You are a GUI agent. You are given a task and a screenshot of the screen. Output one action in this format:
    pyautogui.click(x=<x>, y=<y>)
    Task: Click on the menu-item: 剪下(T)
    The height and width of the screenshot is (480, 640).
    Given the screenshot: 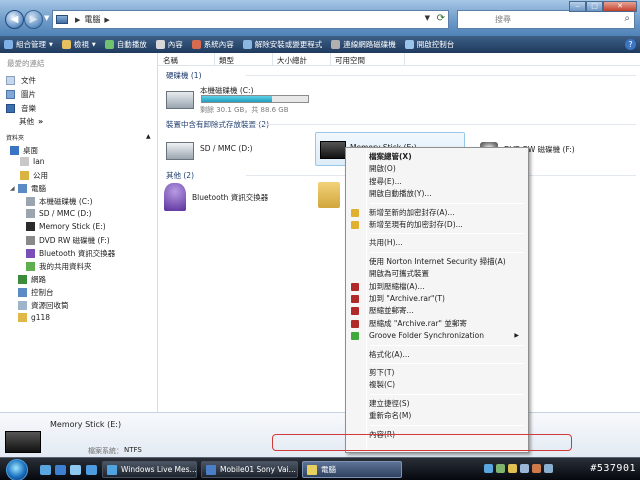 What is the action you would take?
    pyautogui.click(x=437, y=373)
    